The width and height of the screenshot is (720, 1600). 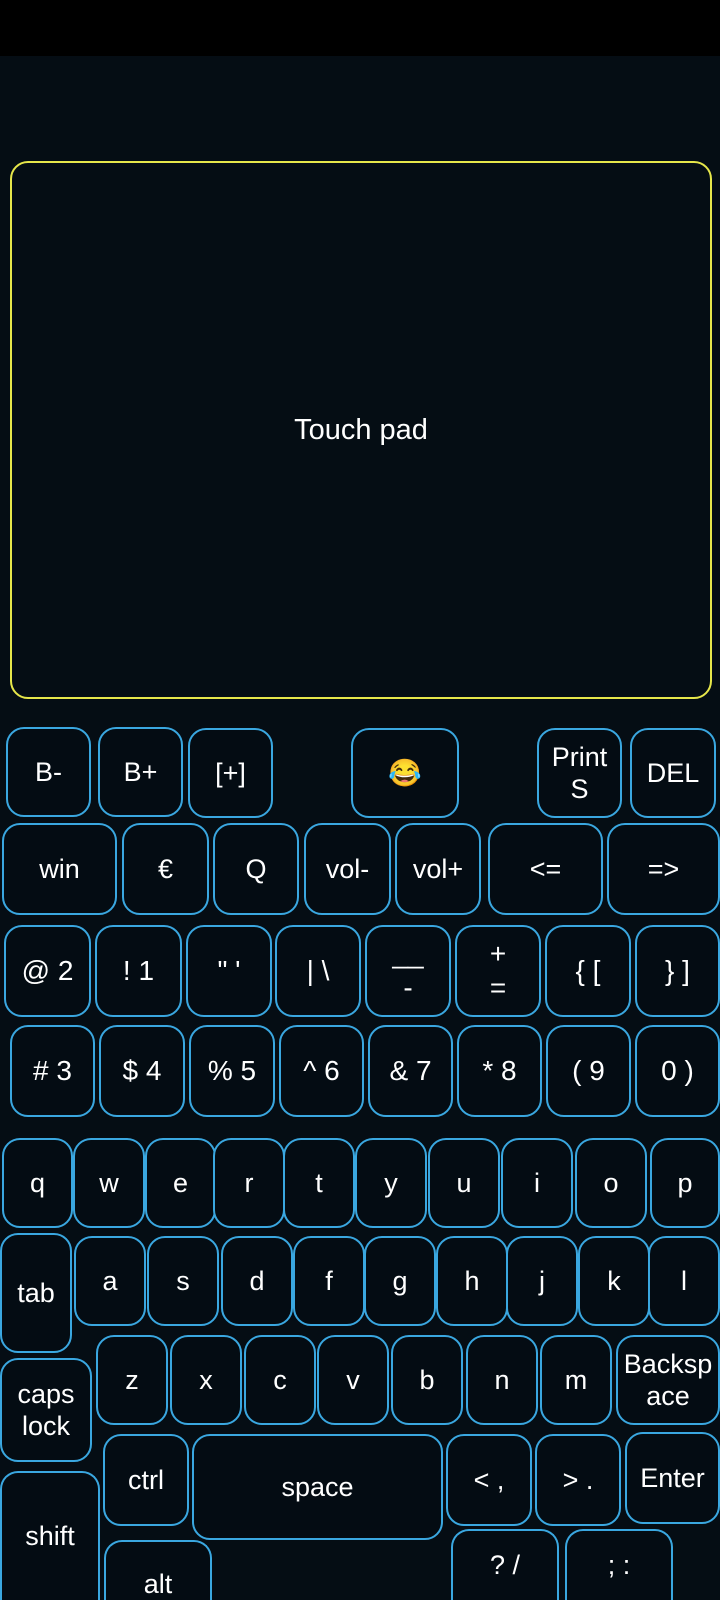 What do you see at coordinates (545, 869) in the screenshot?
I see `left-arrow-key: <=` at bounding box center [545, 869].